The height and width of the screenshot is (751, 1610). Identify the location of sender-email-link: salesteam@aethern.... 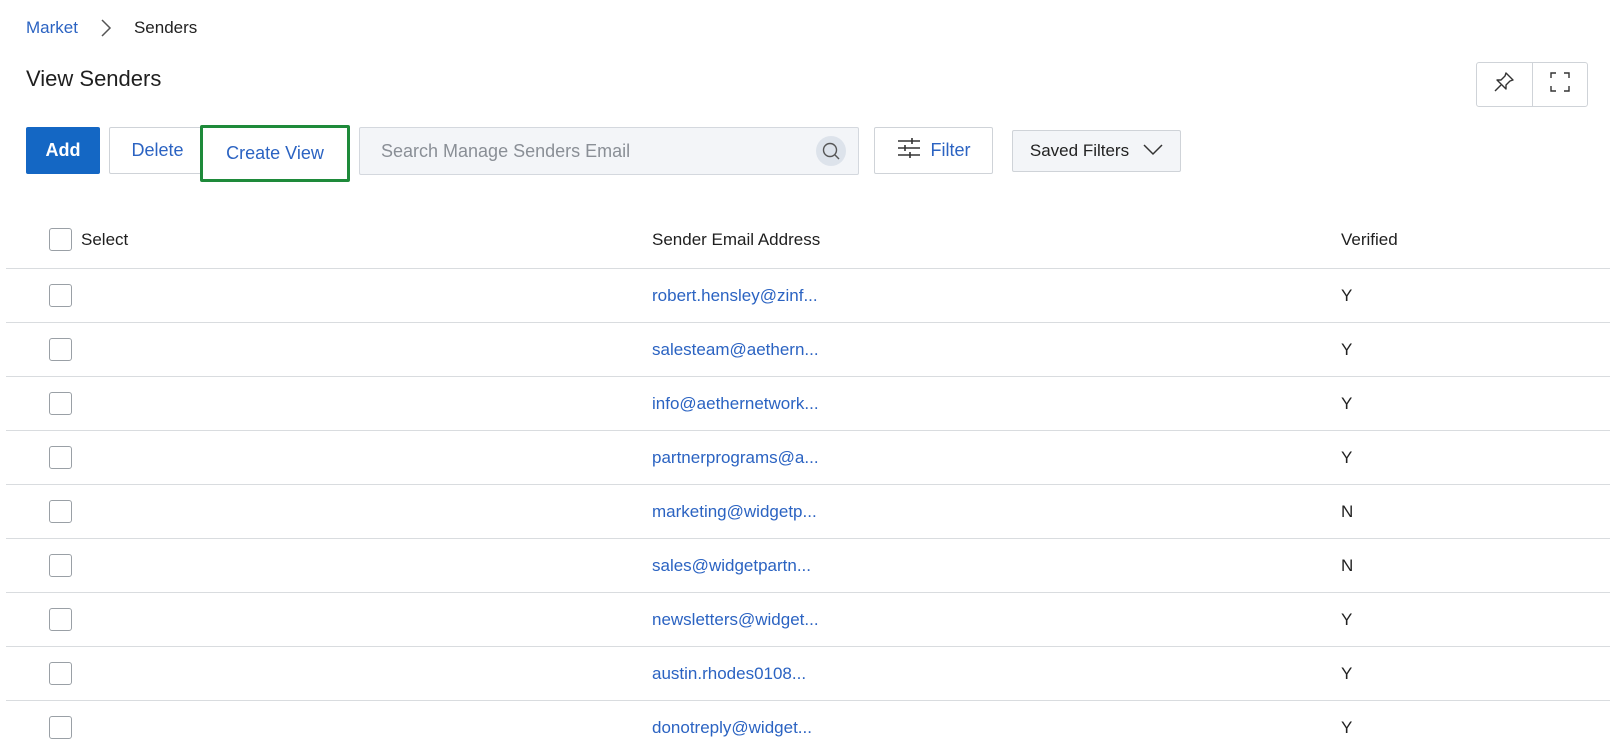
(735, 350).